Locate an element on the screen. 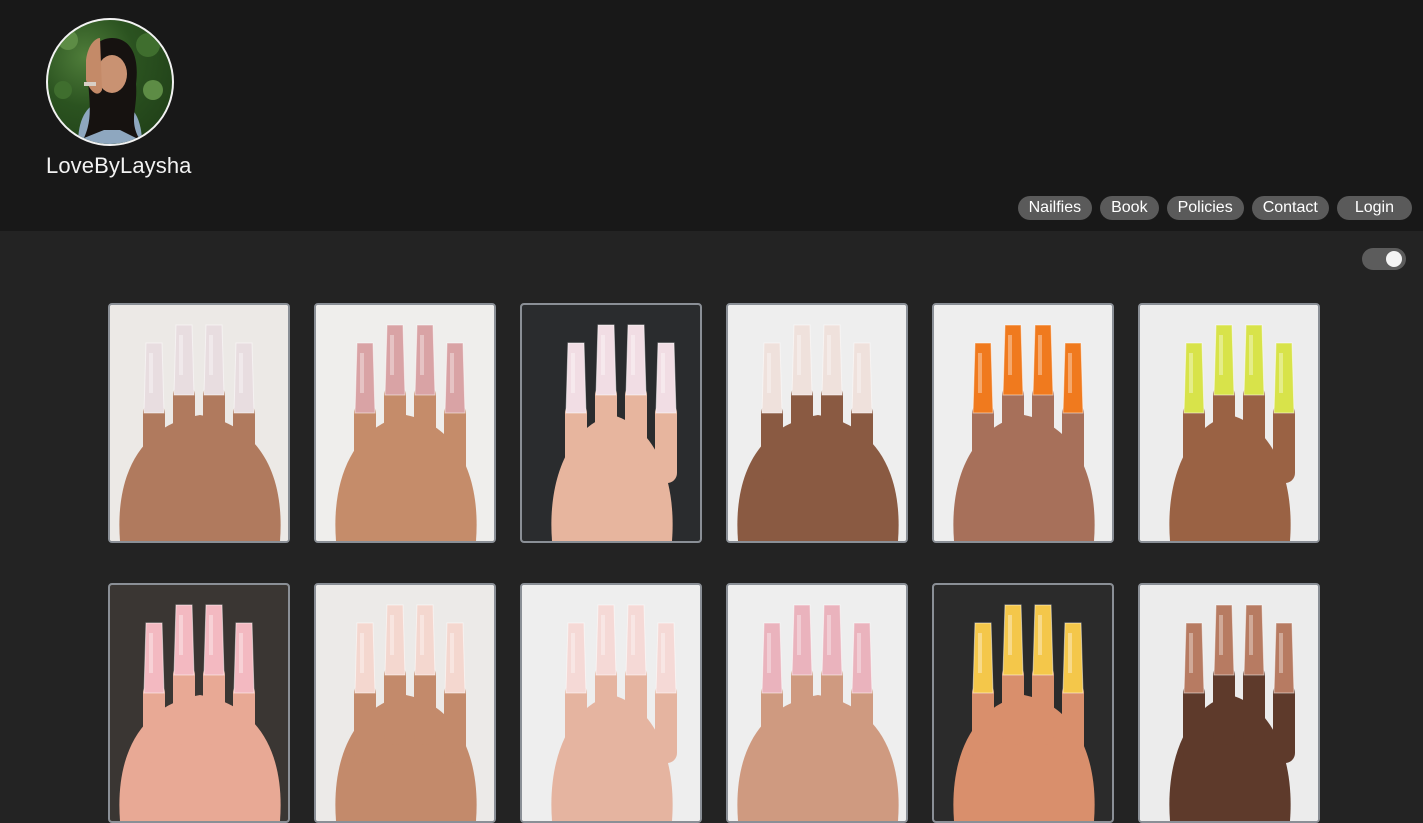 The width and height of the screenshot is (1423, 823). nav-nailfies-button: Nailfies is located at coordinates (1055, 208).